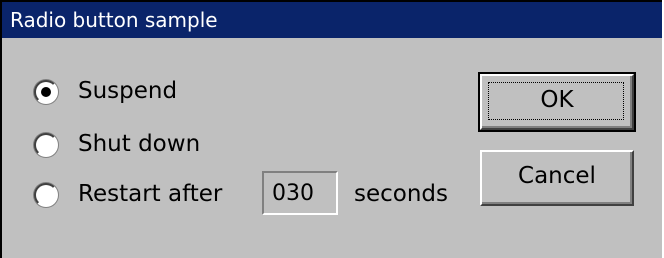 The image size is (664, 258). I want to click on title-bar: Radio button sample, so click(332, 20).